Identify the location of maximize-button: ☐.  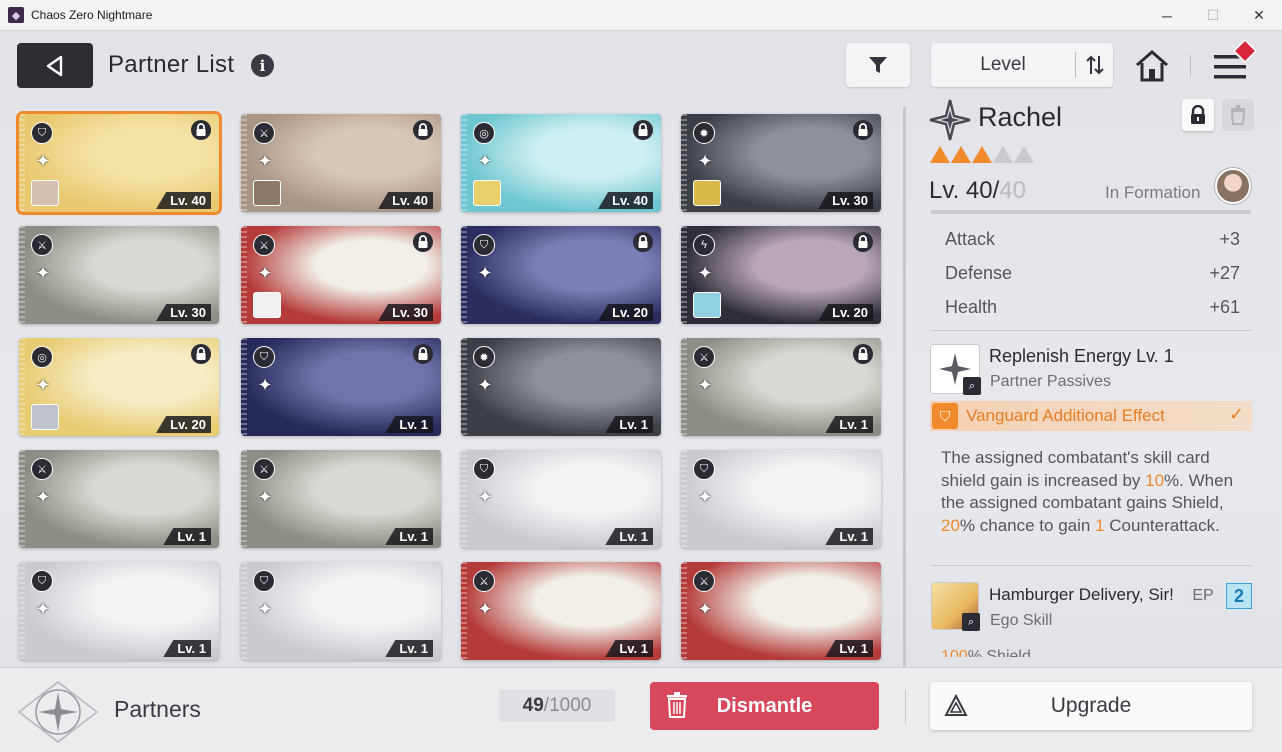
(1213, 15).